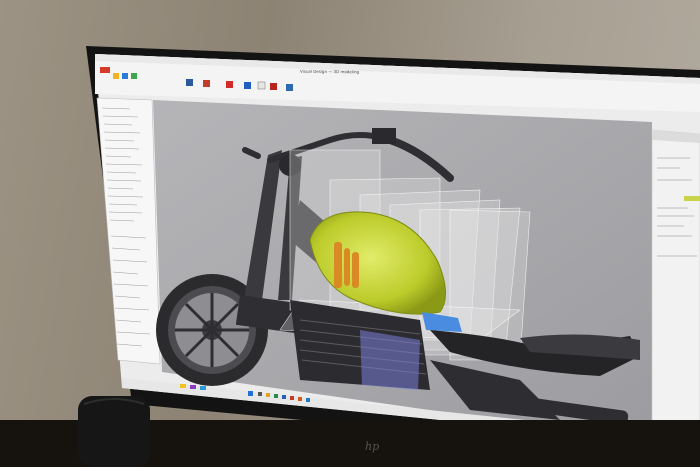 The height and width of the screenshot is (467, 700). What do you see at coordinates (114, 431) in the screenshot?
I see `speaker-icon` at bounding box center [114, 431].